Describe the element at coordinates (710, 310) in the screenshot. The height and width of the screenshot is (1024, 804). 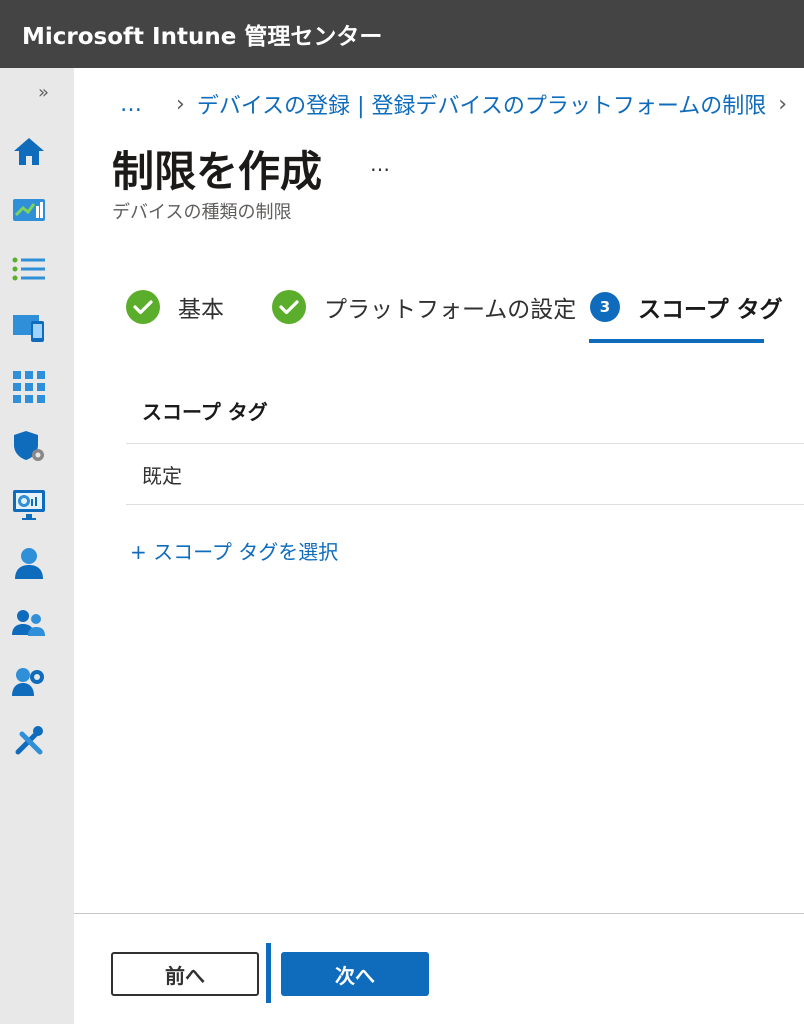
I see `step-label: スコープ タグ` at that location.